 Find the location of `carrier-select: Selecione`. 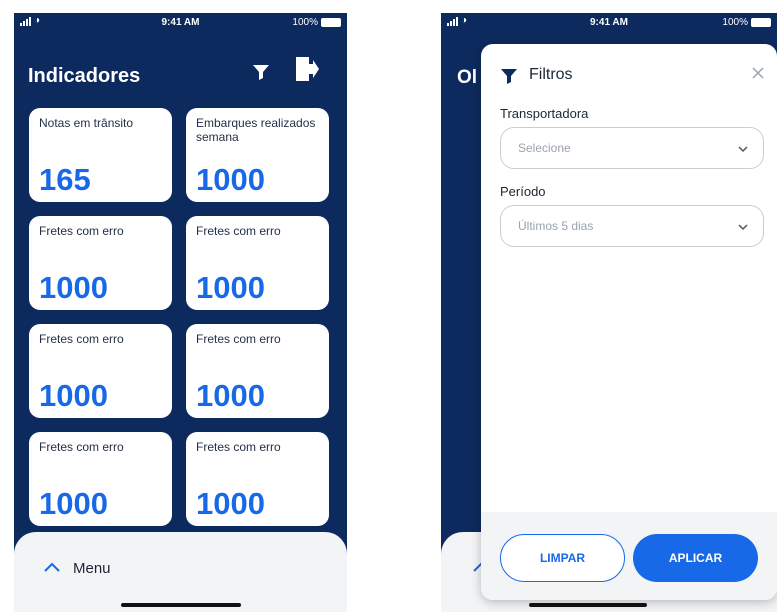

carrier-select: Selecione is located at coordinates (632, 148).